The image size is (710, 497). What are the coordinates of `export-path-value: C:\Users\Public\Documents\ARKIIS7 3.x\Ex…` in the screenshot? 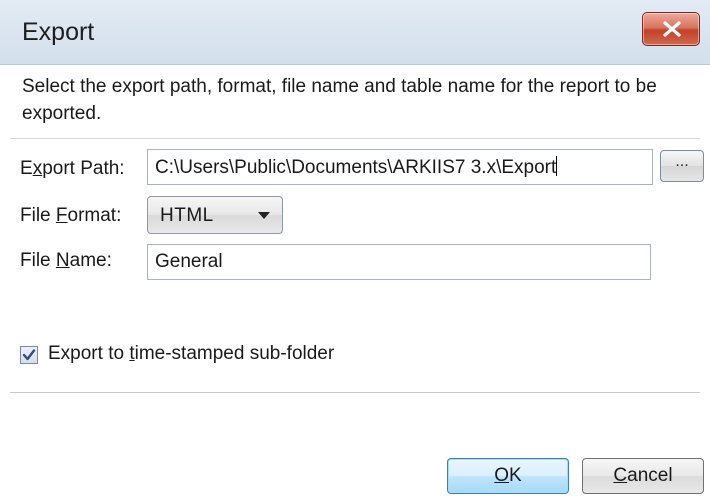 It's located at (356, 167).